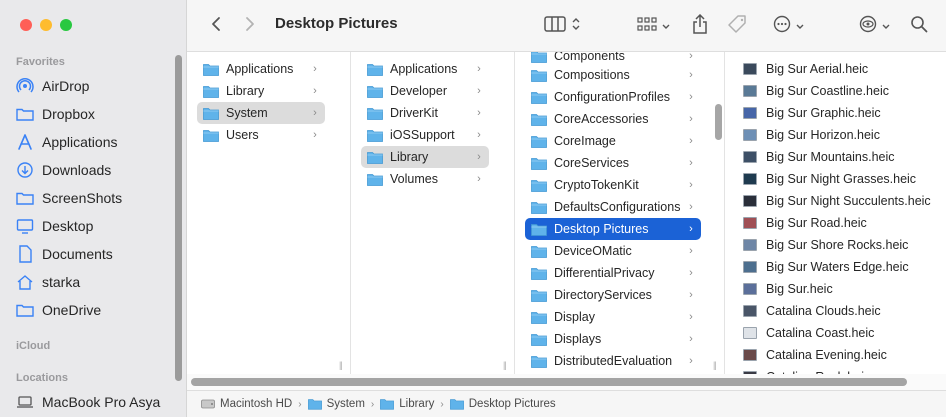 This screenshot has height=417, width=946. What do you see at coordinates (89, 114) in the screenshot?
I see `sidebar-item-dropbox: Dropbox` at bounding box center [89, 114].